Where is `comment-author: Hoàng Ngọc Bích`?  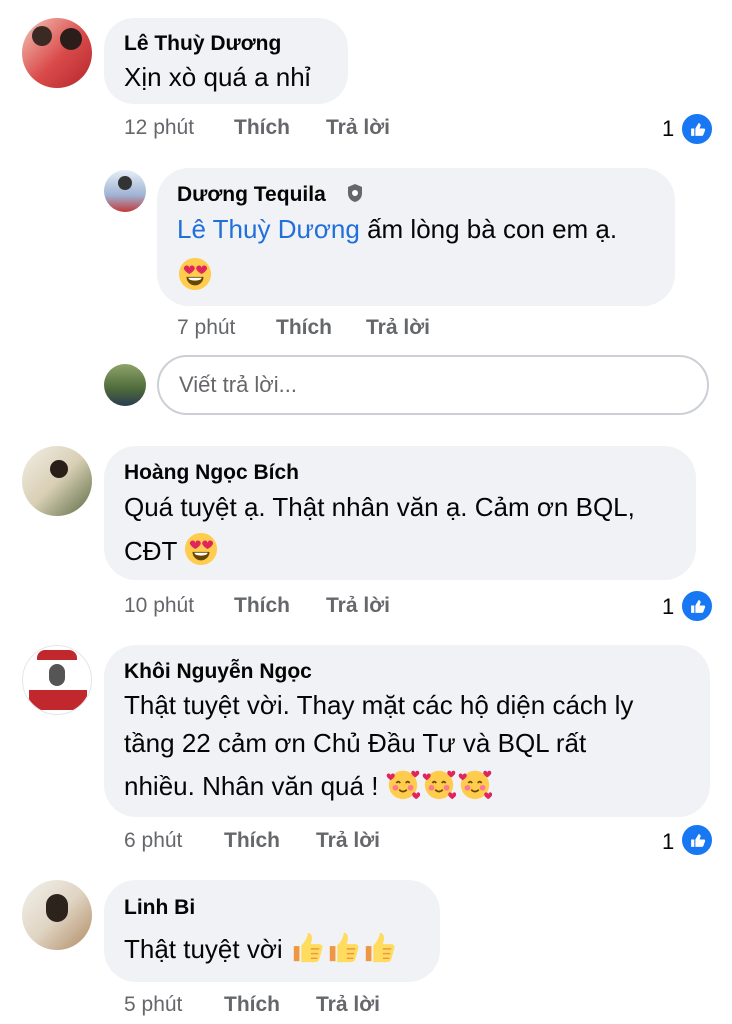 comment-author: Hoàng Ngọc Bích is located at coordinates (211, 473).